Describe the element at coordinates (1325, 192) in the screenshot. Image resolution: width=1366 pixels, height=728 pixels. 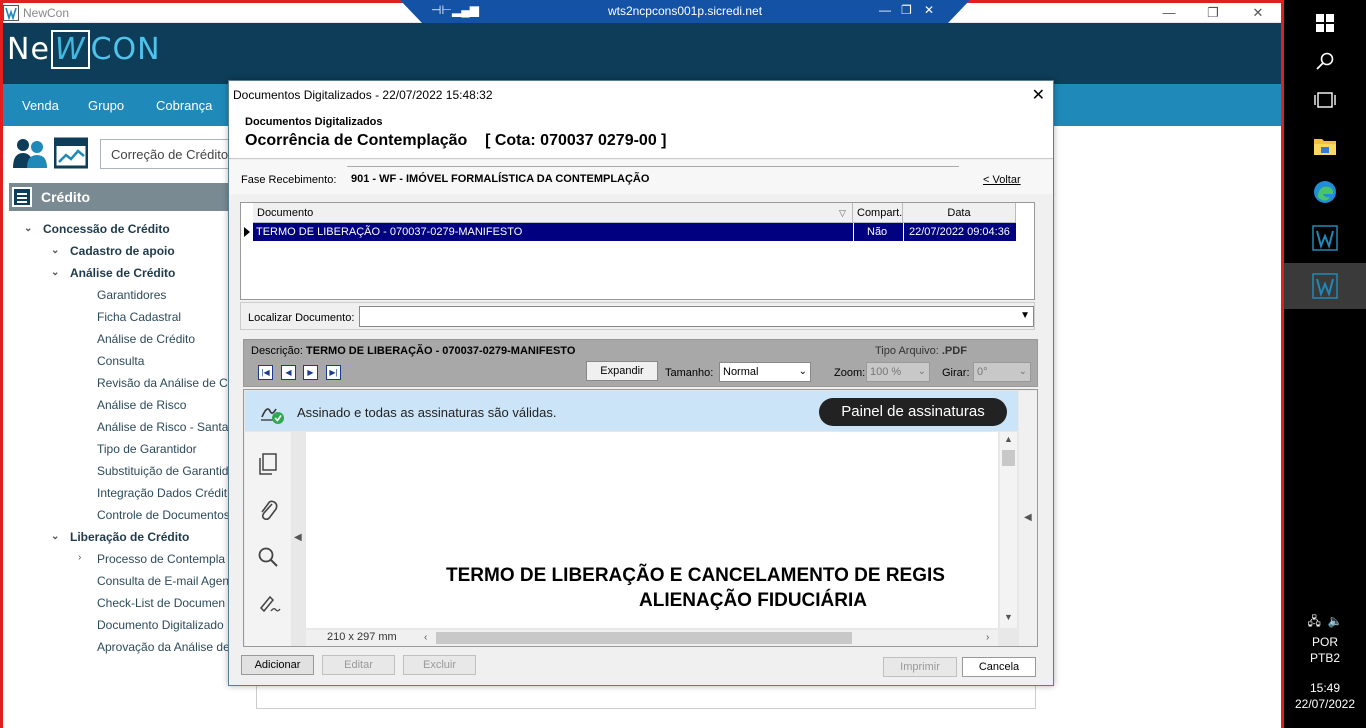
I see `edge-browser-icon` at that location.